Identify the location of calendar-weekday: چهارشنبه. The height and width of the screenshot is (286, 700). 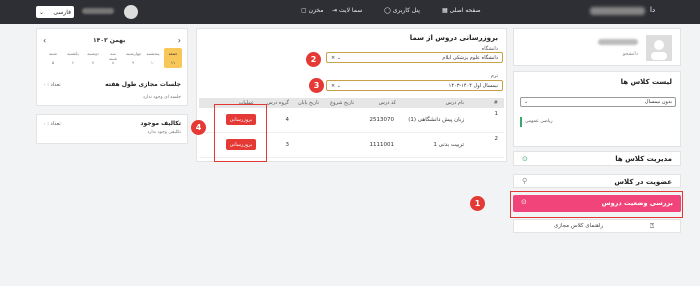
(134, 53).